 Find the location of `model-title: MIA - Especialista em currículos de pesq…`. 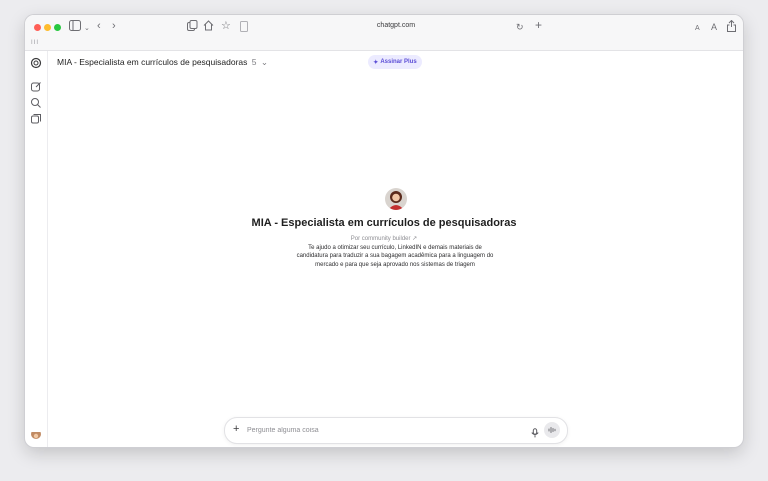

model-title: MIA - Especialista em currículos de pesq… is located at coordinates (152, 62).